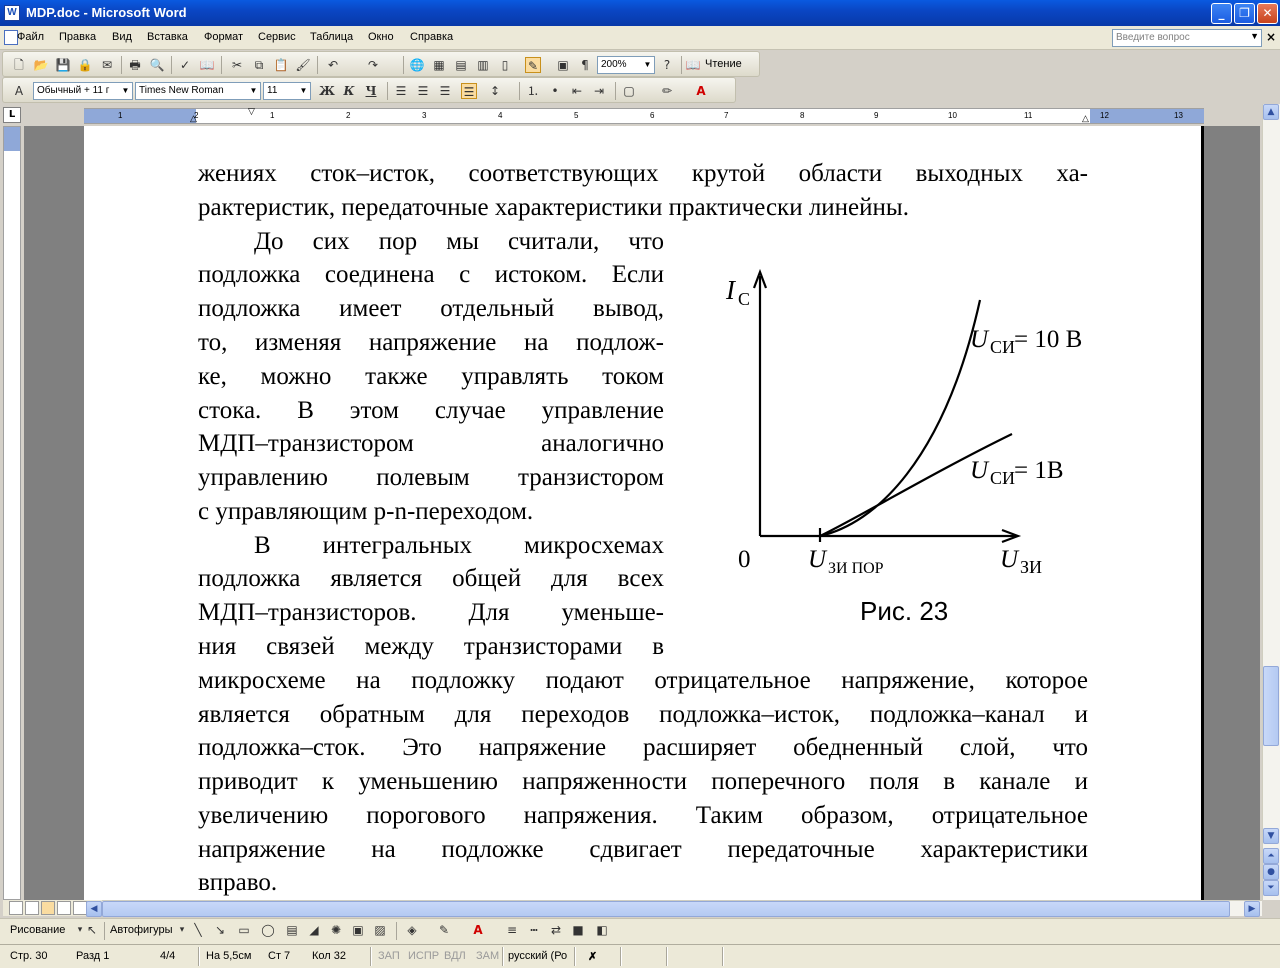  Describe the element at coordinates (578, 930) in the screenshot. I see `shadow-icon: ■` at that location.